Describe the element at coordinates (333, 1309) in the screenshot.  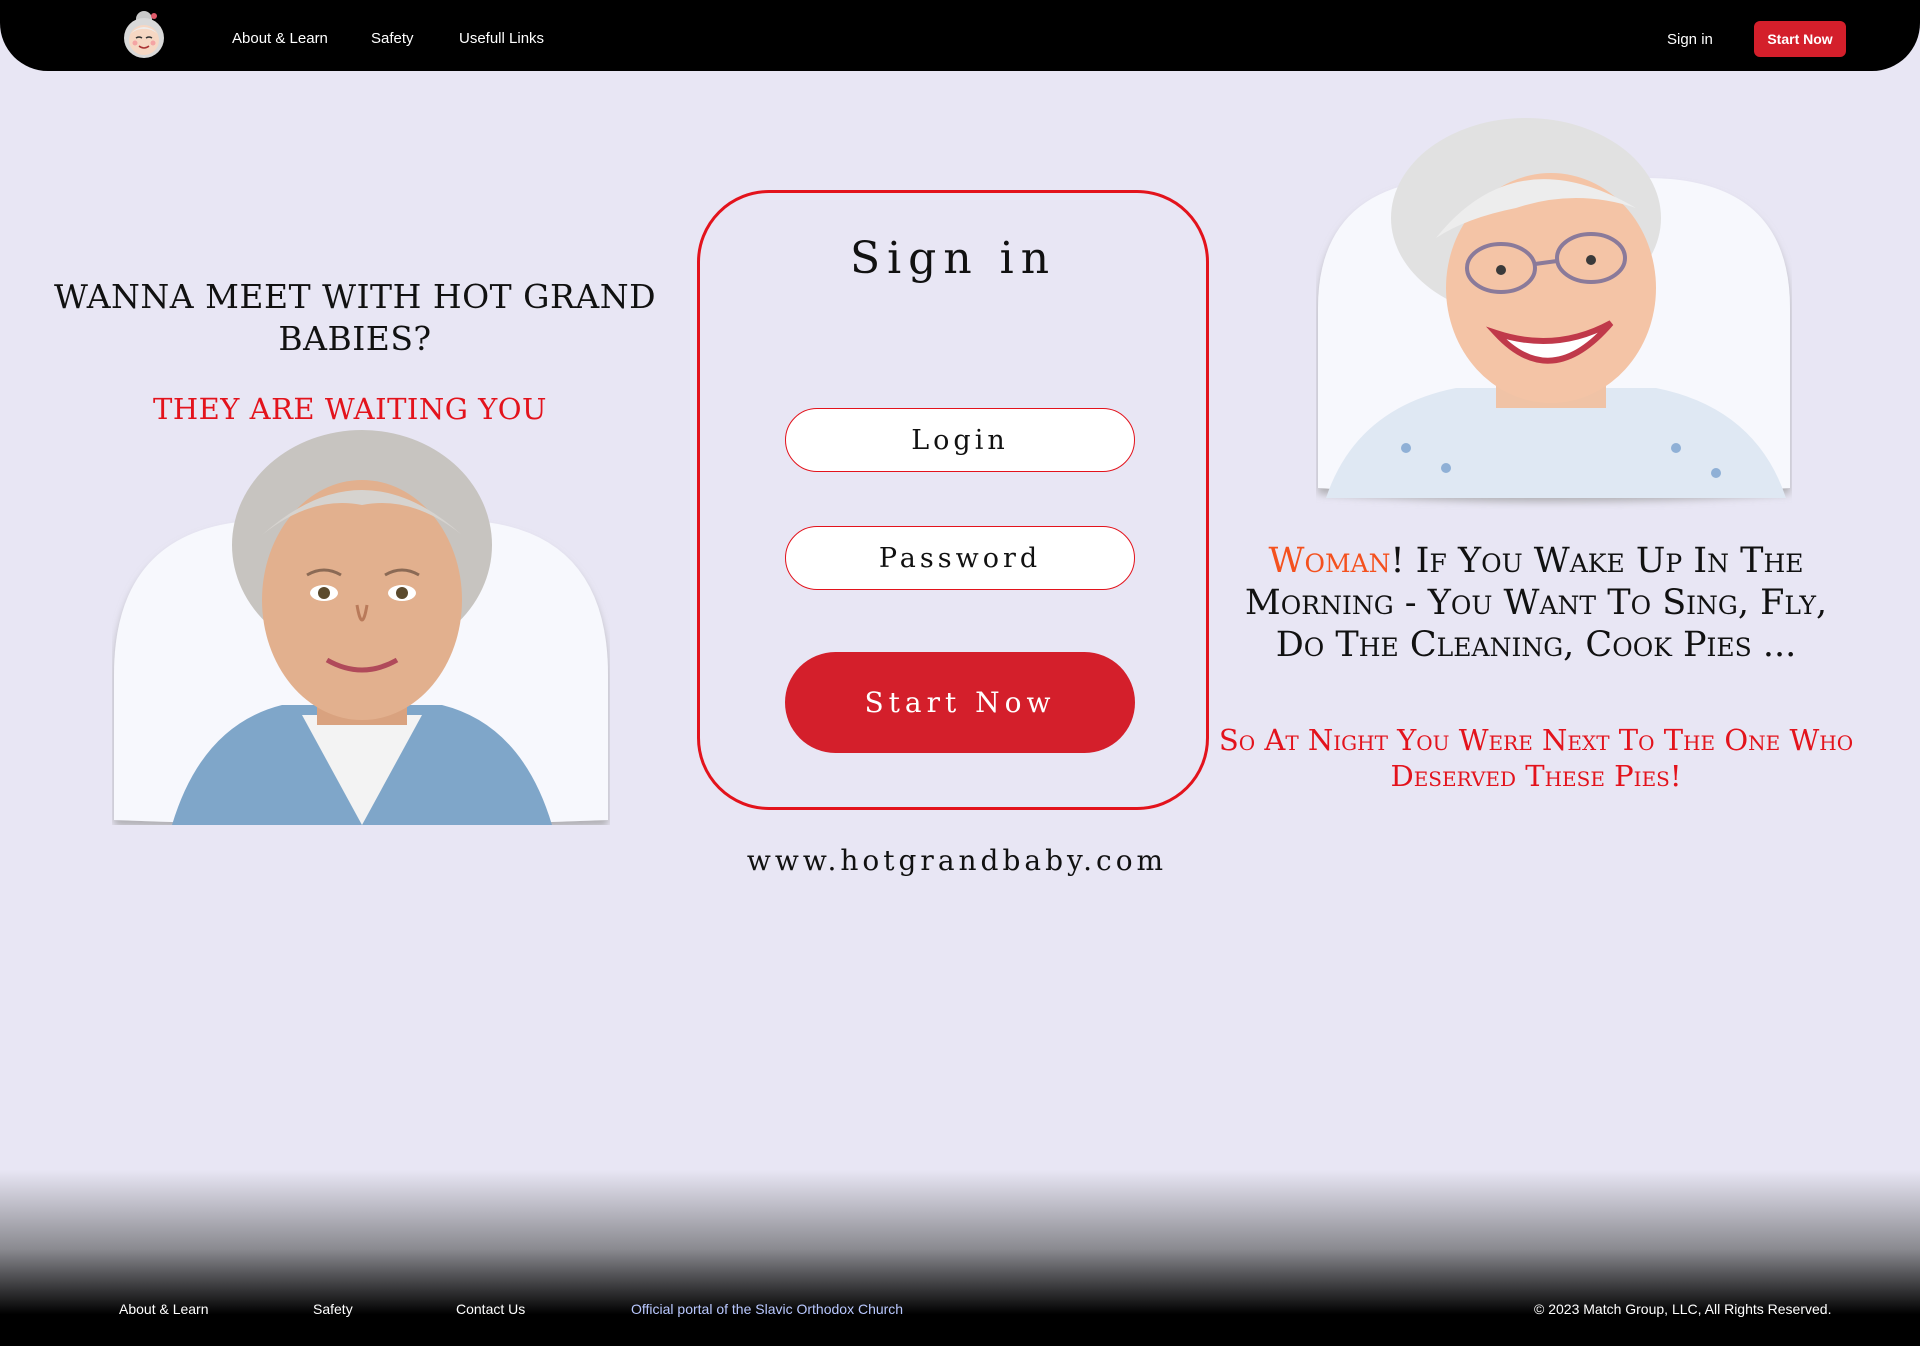
I see `footer-safety: Safety` at that location.